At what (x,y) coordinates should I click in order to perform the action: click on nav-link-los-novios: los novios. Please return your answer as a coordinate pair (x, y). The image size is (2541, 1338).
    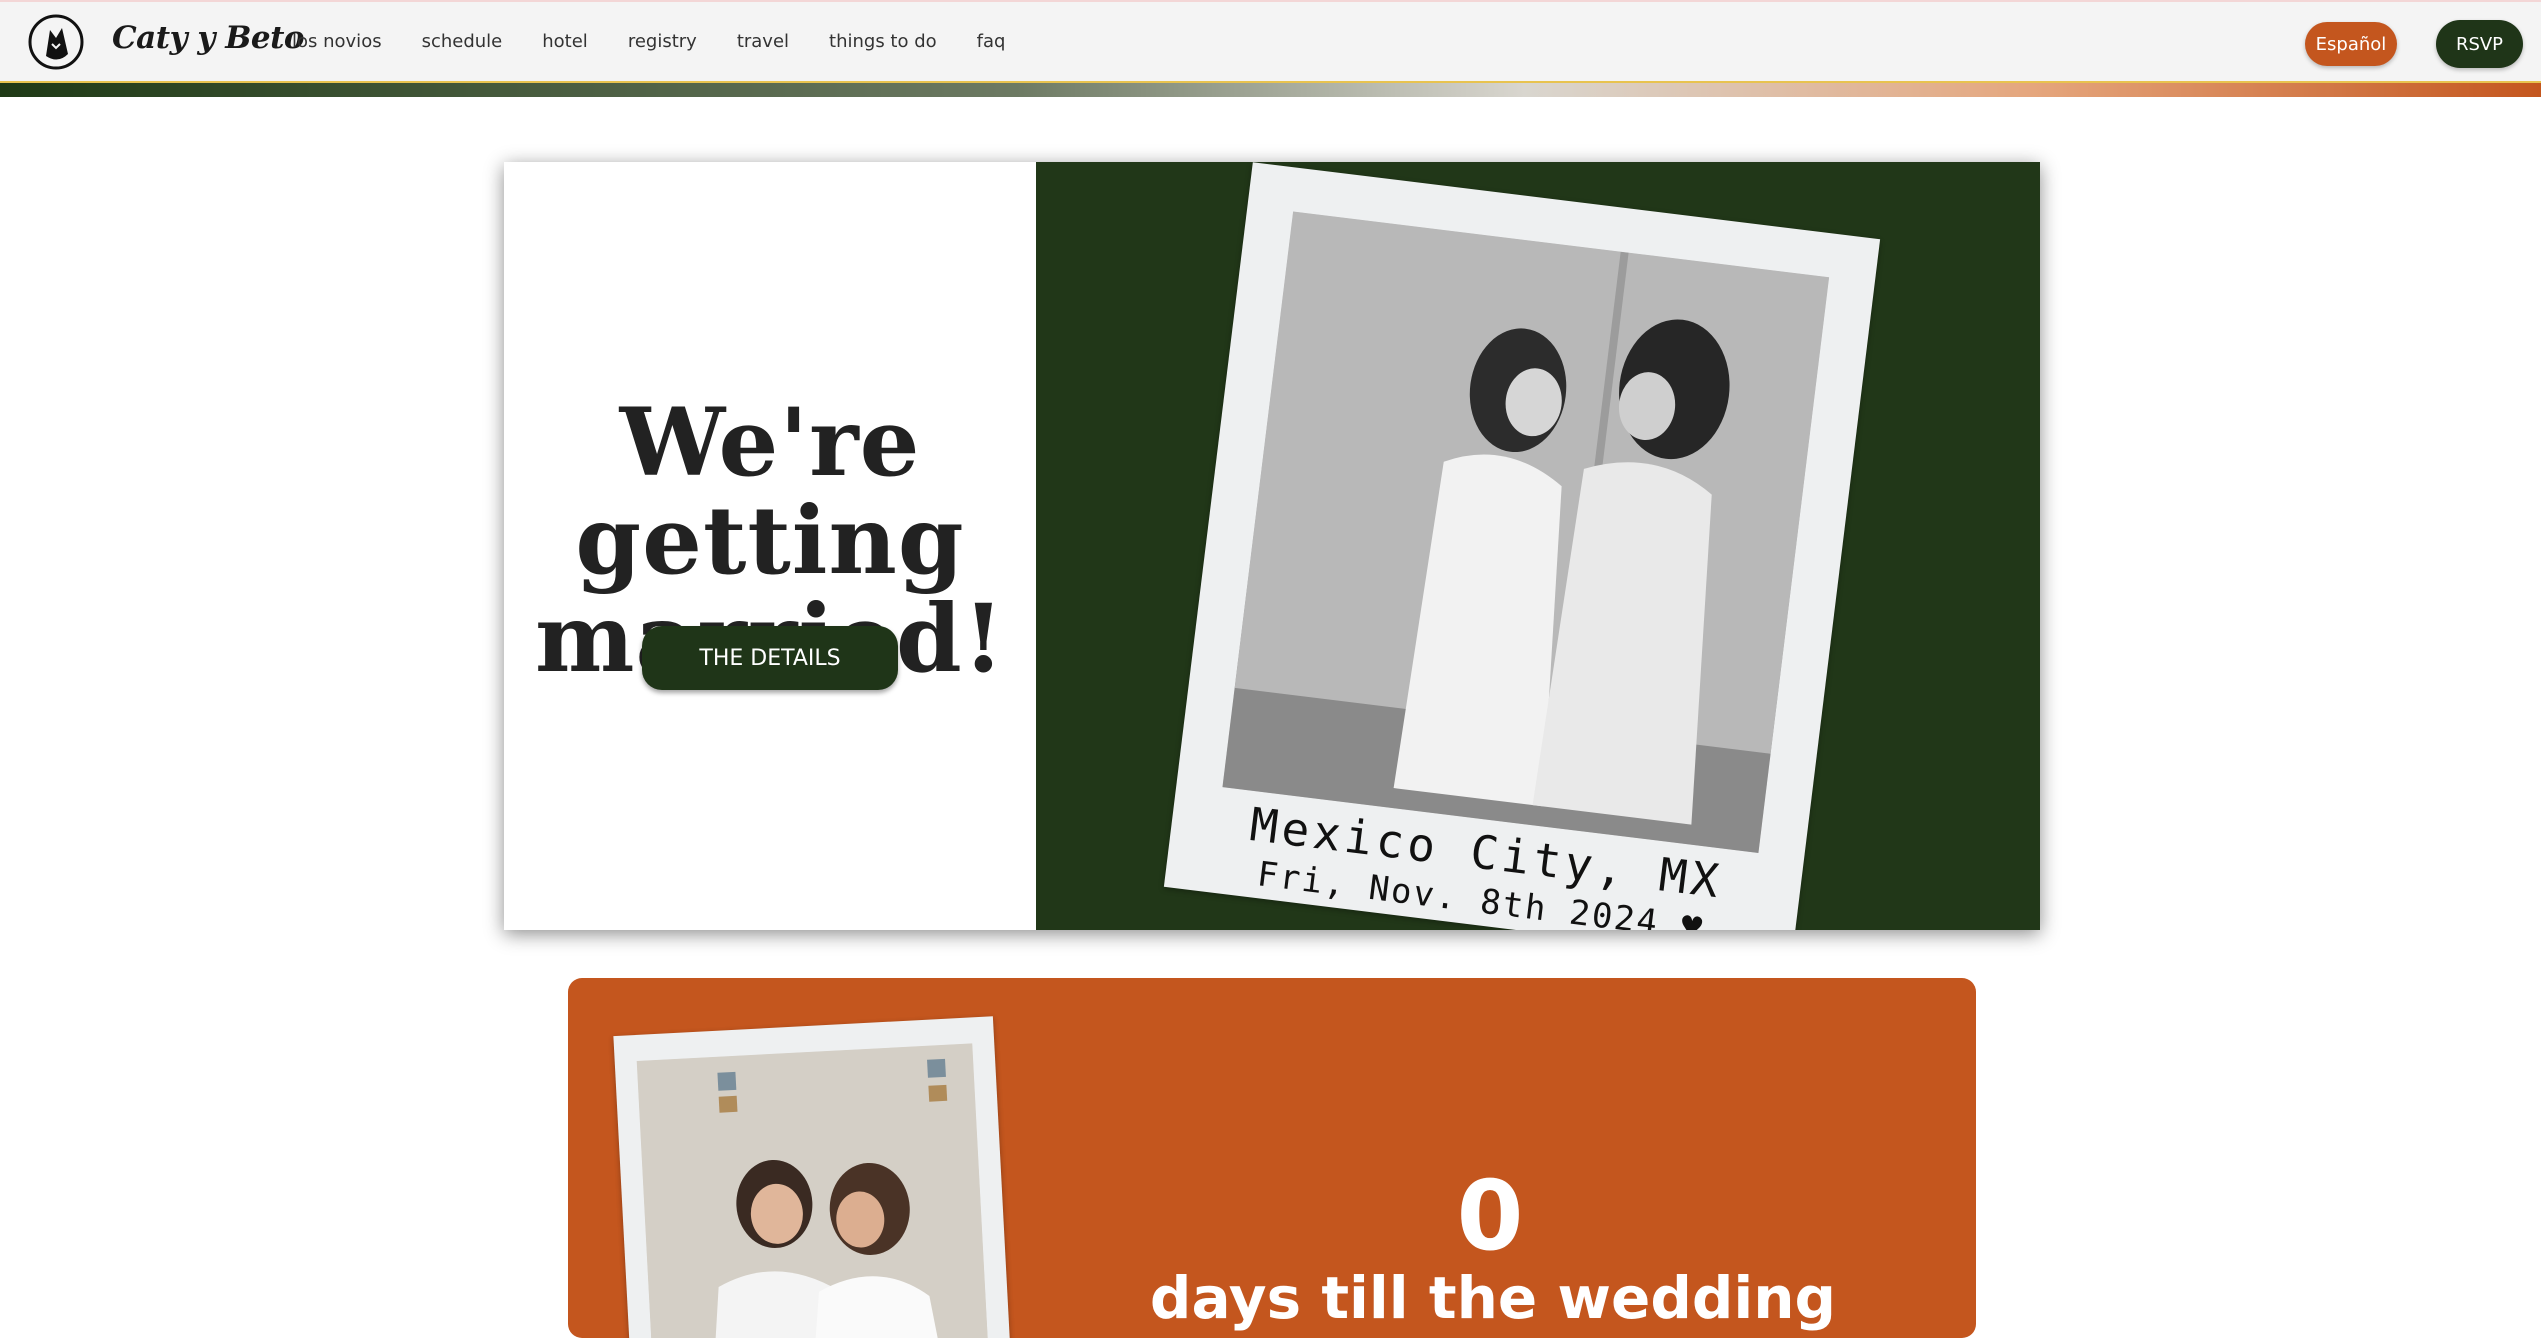
    Looking at the image, I should click on (337, 41).